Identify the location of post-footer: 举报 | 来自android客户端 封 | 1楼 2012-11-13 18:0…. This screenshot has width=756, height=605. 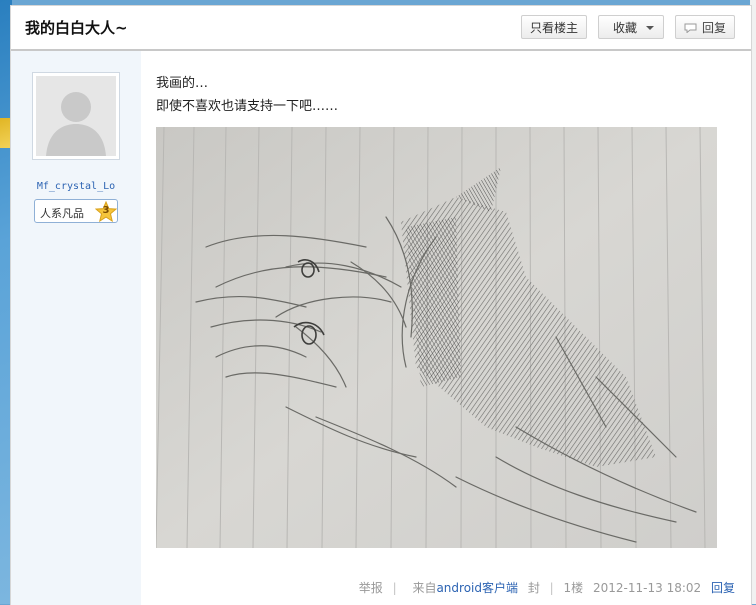
(373, 589).